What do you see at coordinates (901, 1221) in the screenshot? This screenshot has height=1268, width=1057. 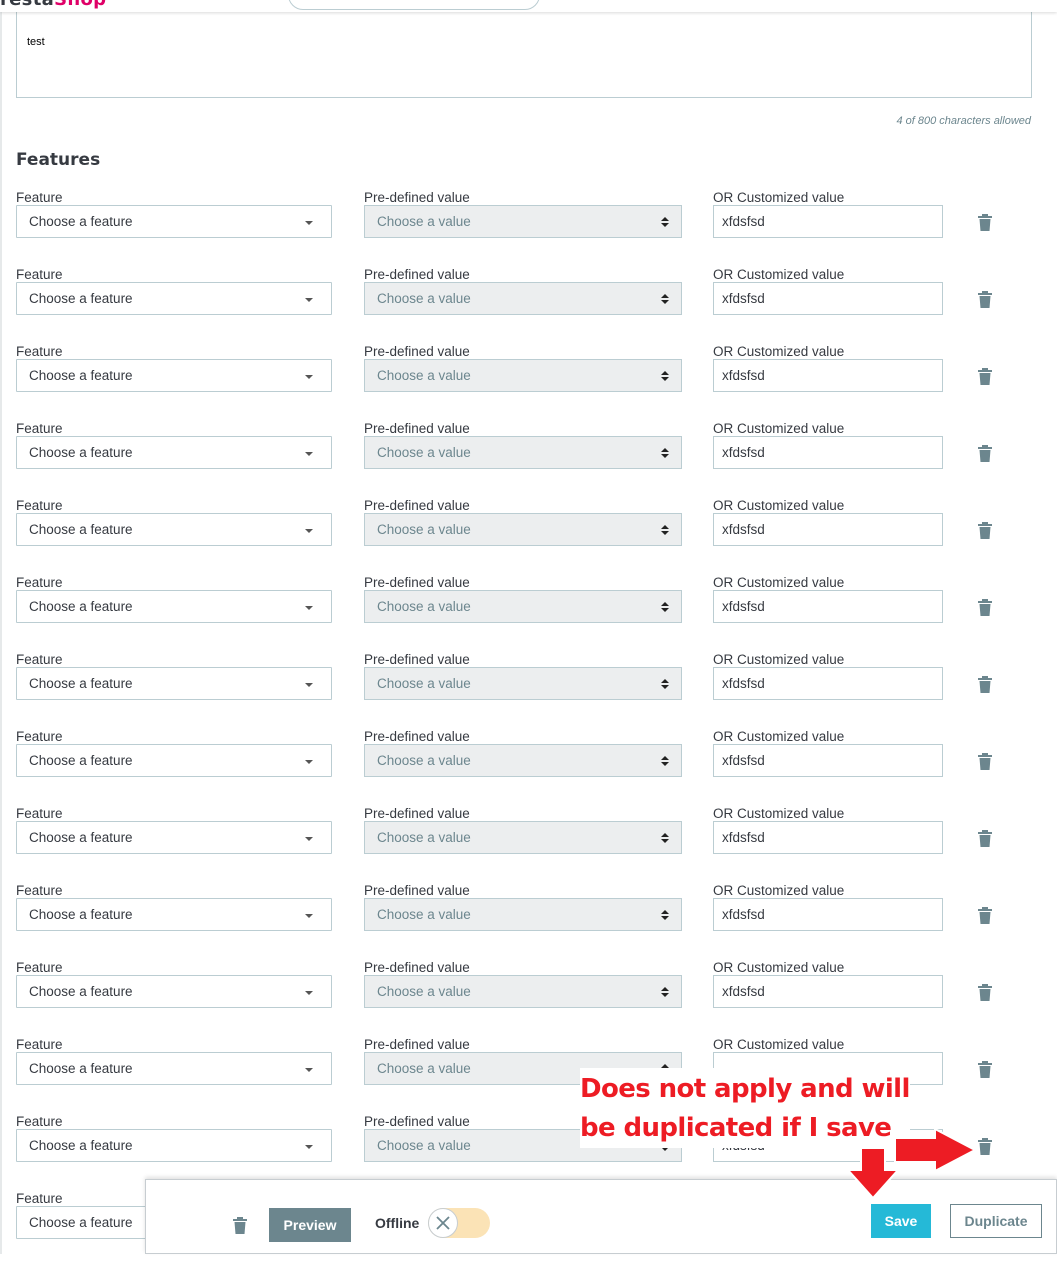 I see `save-button: Save` at bounding box center [901, 1221].